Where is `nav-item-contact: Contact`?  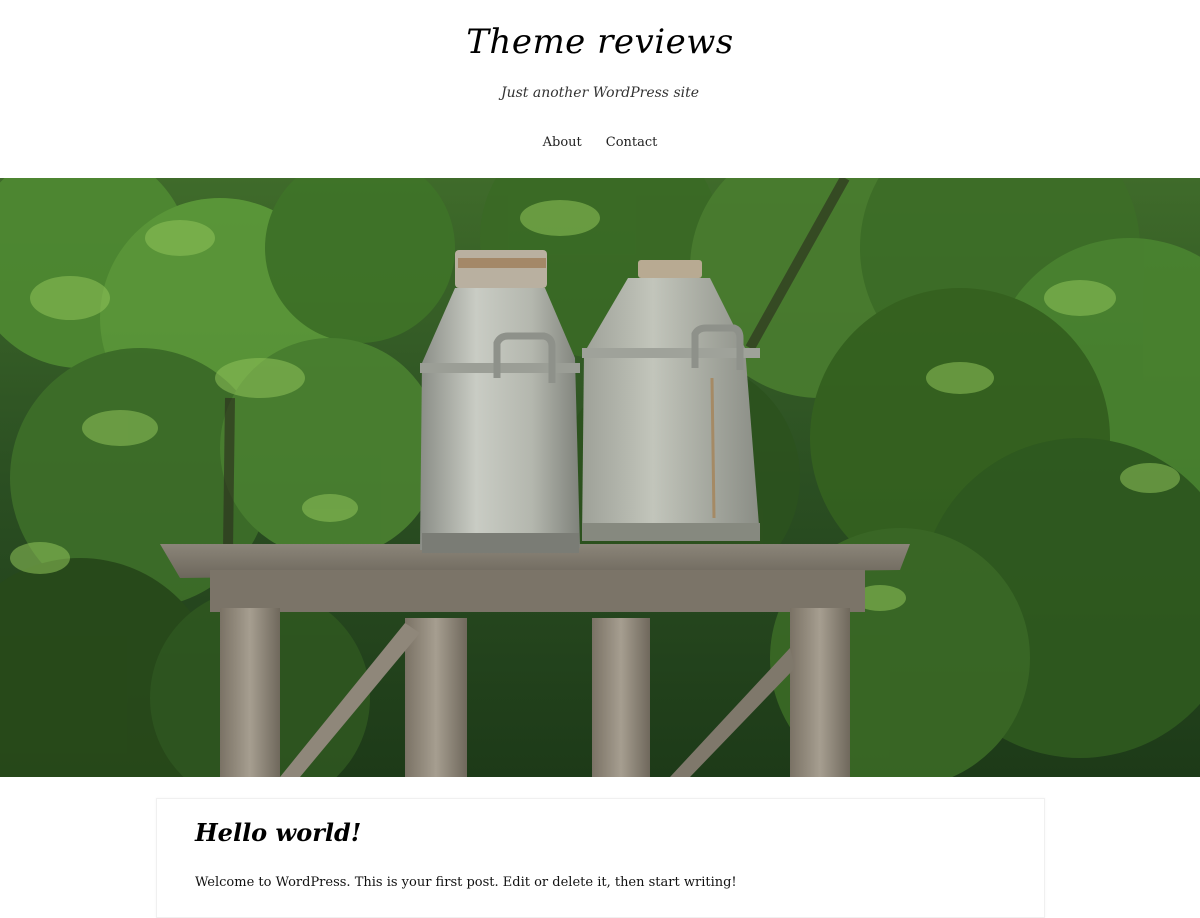
nav-item-contact: Contact is located at coordinates (632, 143).